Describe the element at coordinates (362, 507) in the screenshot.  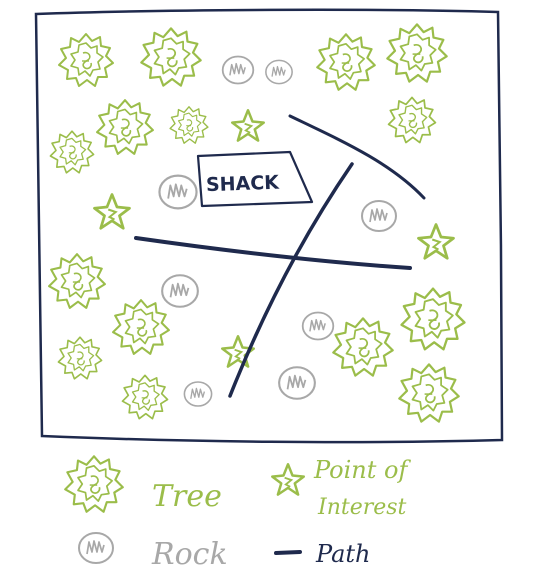
I see `legend-poi-label-2: Interest` at that location.